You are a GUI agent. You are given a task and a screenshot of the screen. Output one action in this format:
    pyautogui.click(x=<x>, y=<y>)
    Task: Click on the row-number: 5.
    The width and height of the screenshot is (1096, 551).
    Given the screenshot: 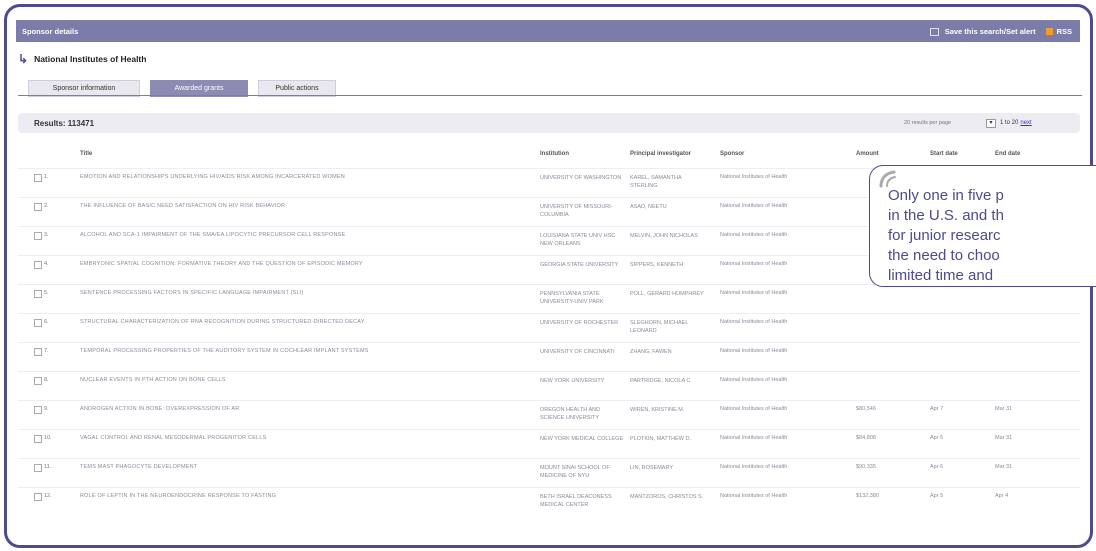 What is the action you would take?
    pyautogui.click(x=46, y=293)
    